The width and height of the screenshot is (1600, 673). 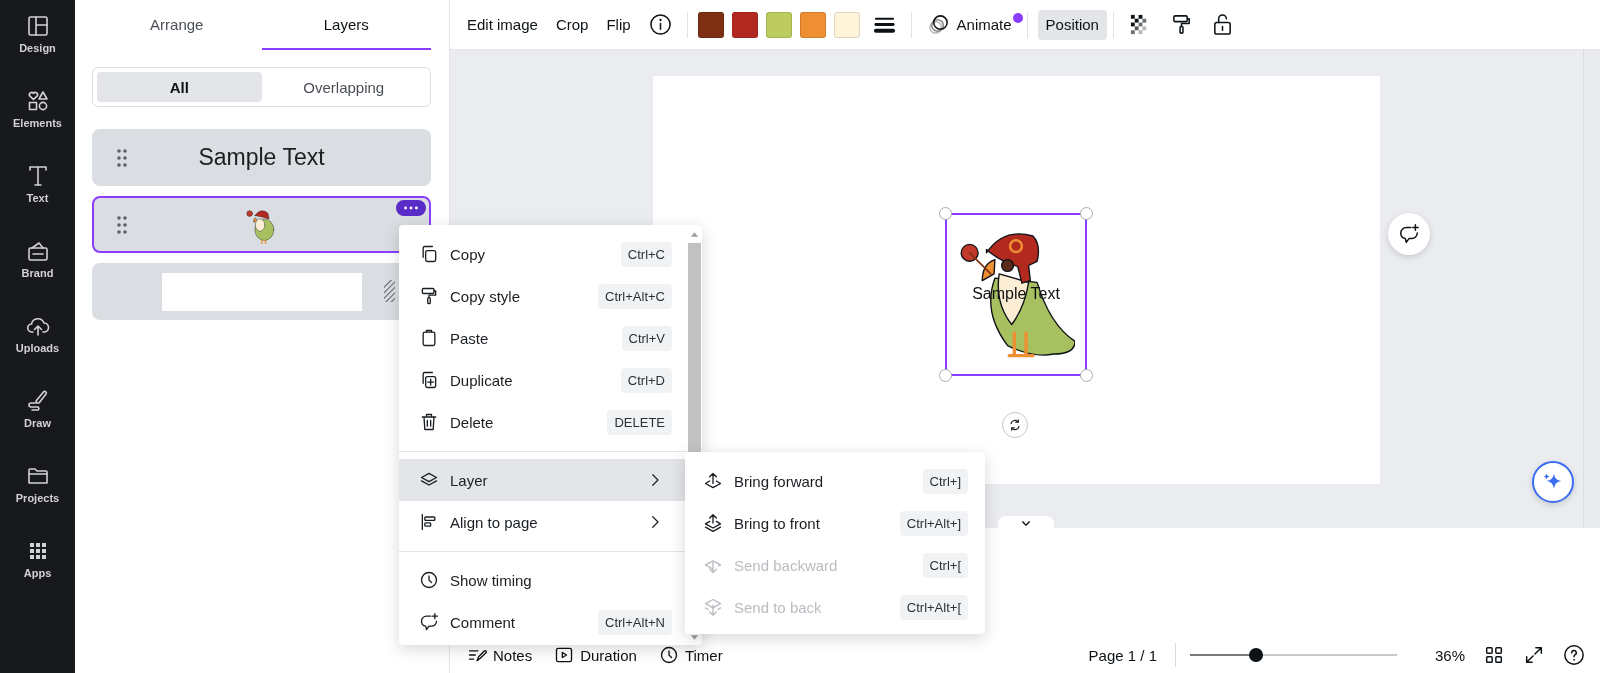 I want to click on roller-icon, so click(x=429, y=296).